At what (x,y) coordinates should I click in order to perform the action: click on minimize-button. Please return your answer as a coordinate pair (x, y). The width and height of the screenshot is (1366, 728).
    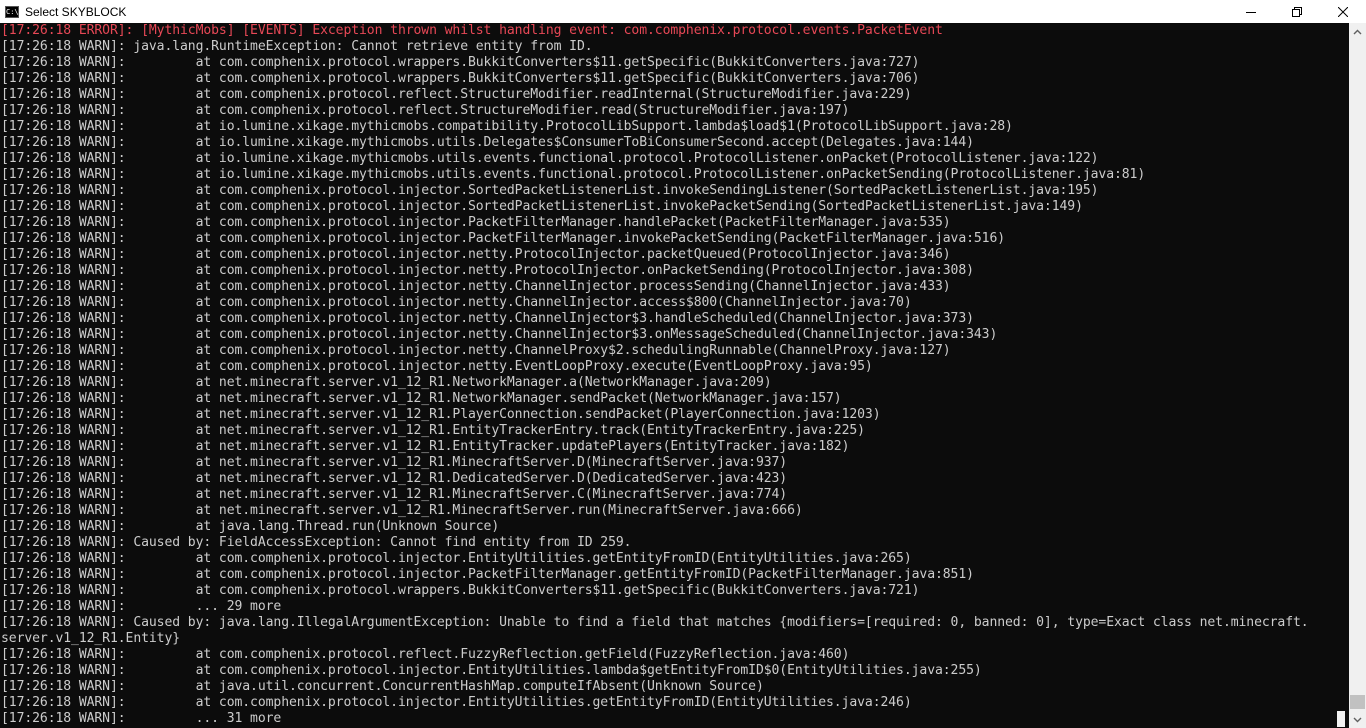
    Looking at the image, I should click on (1251, 11).